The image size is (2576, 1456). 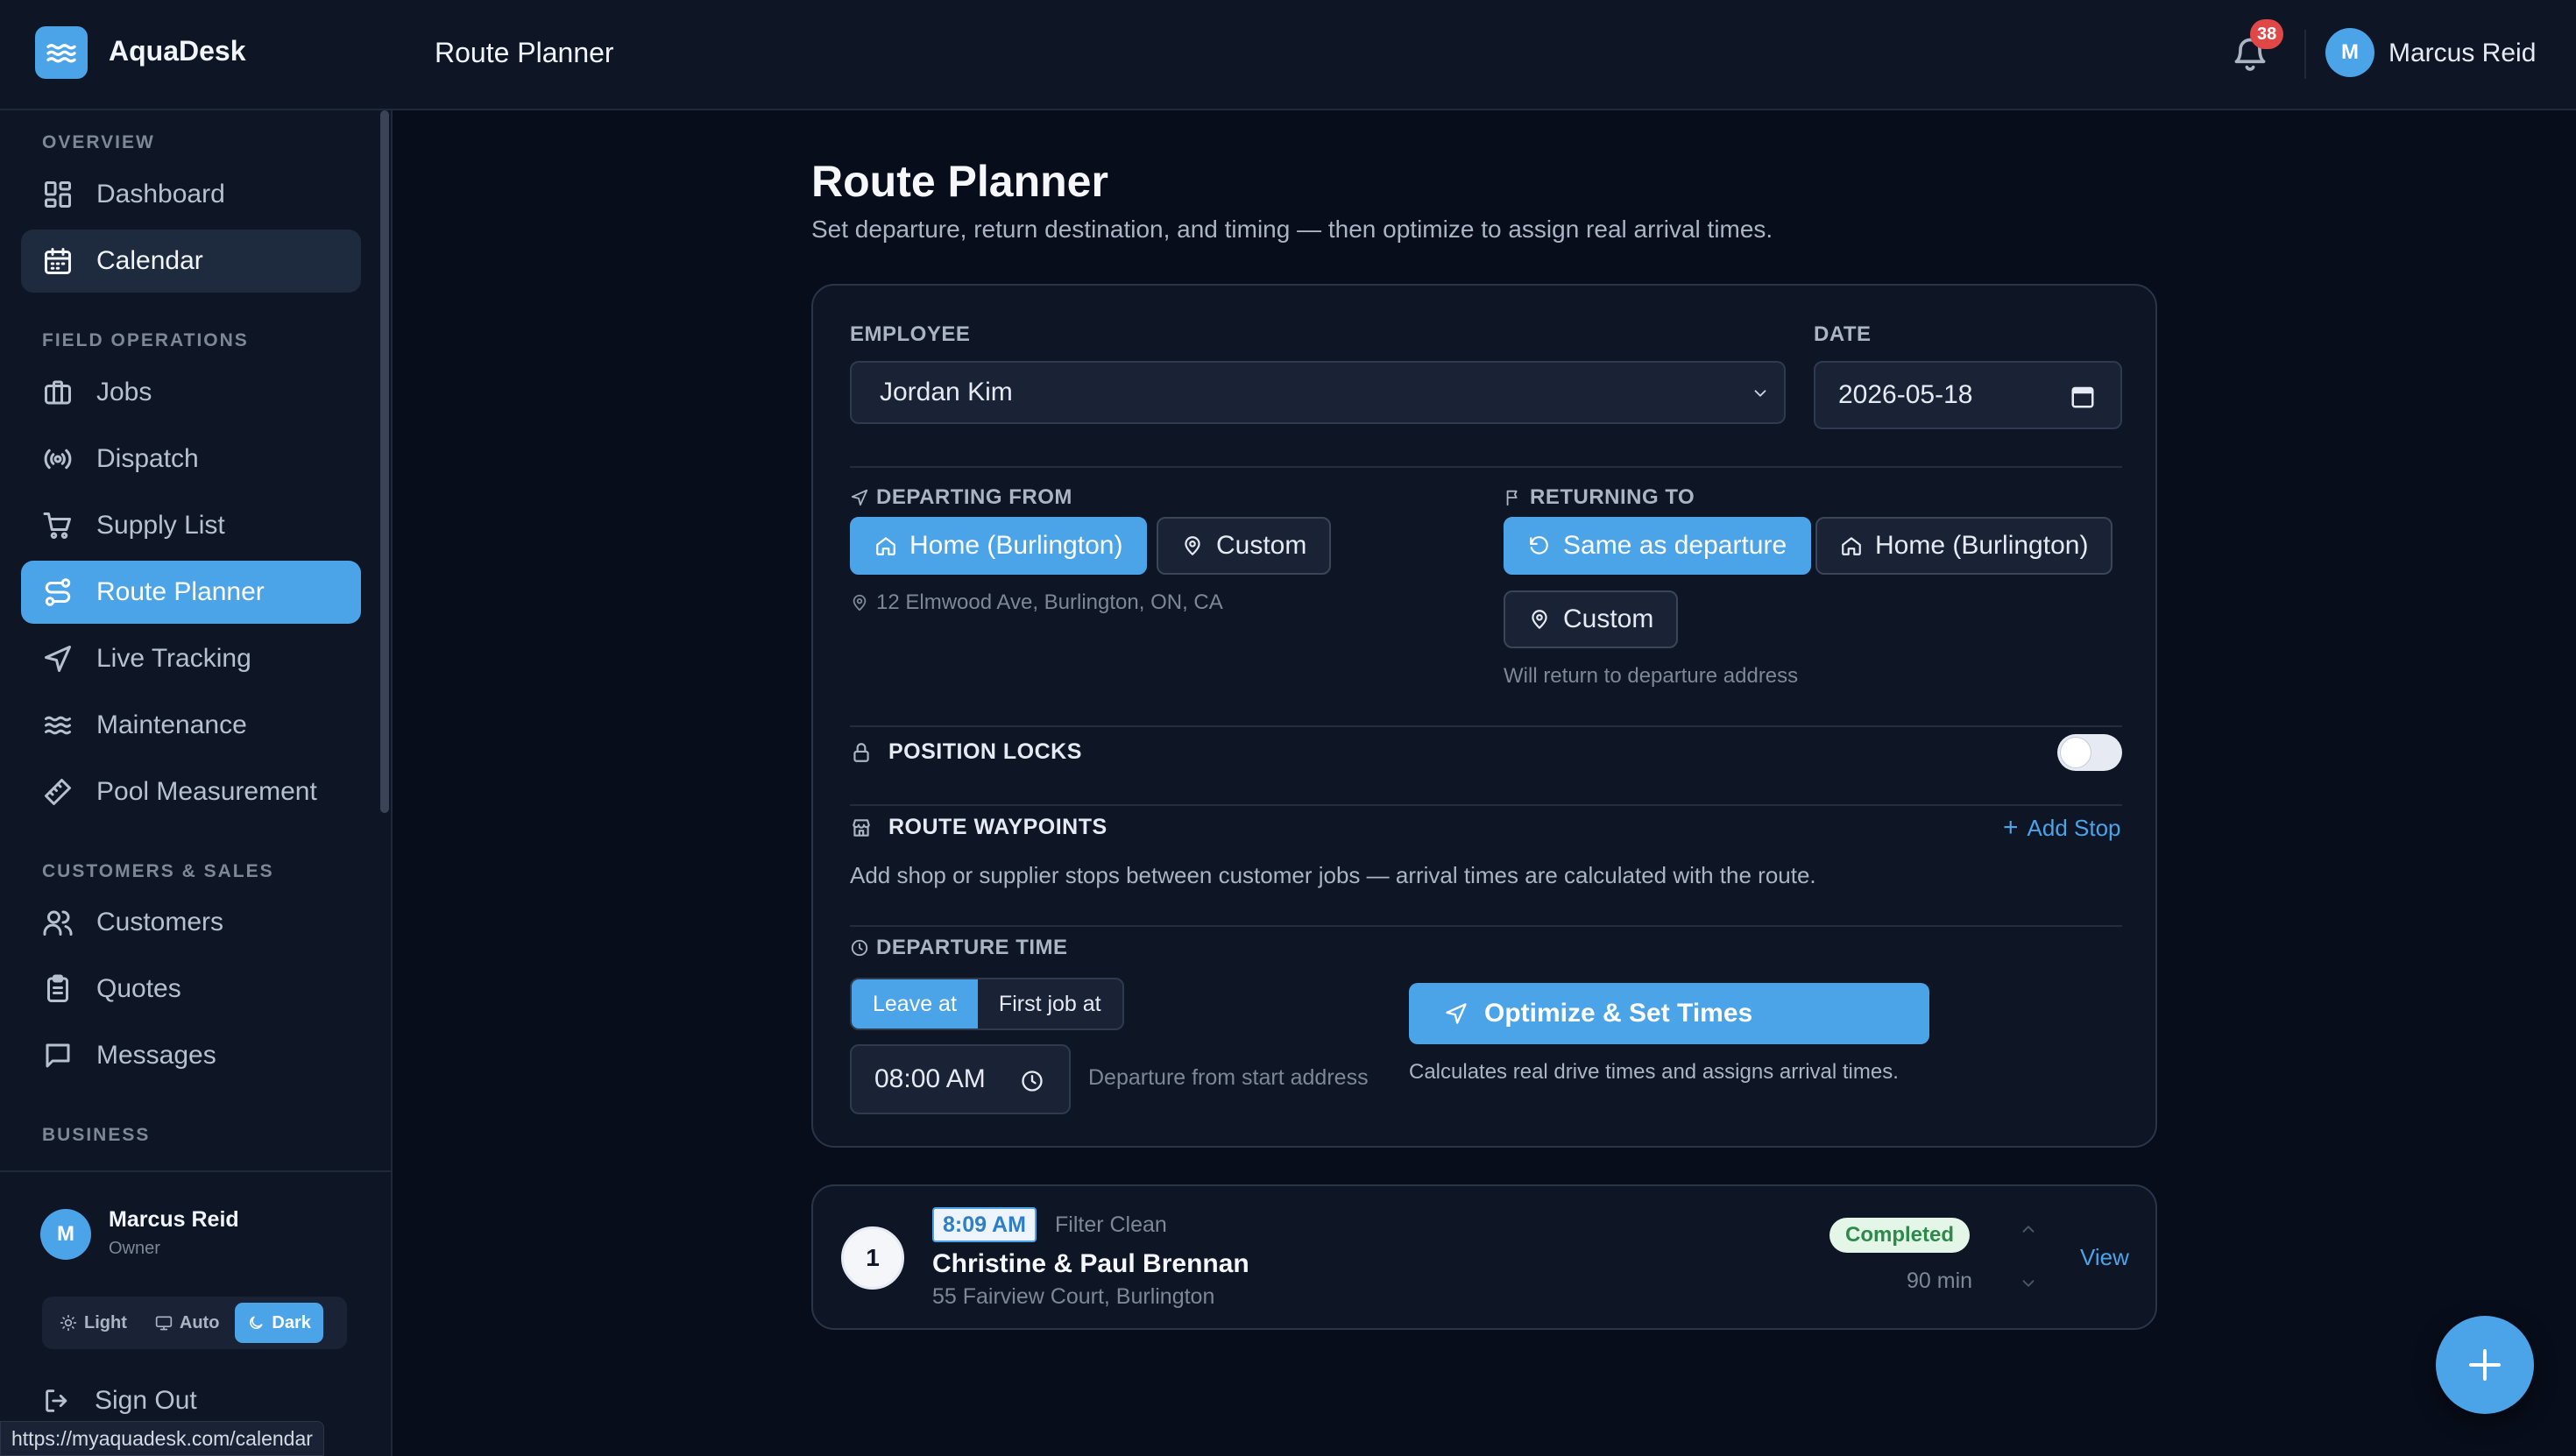 What do you see at coordinates (65, 1234) in the screenshot?
I see `profile-avatar: M` at bounding box center [65, 1234].